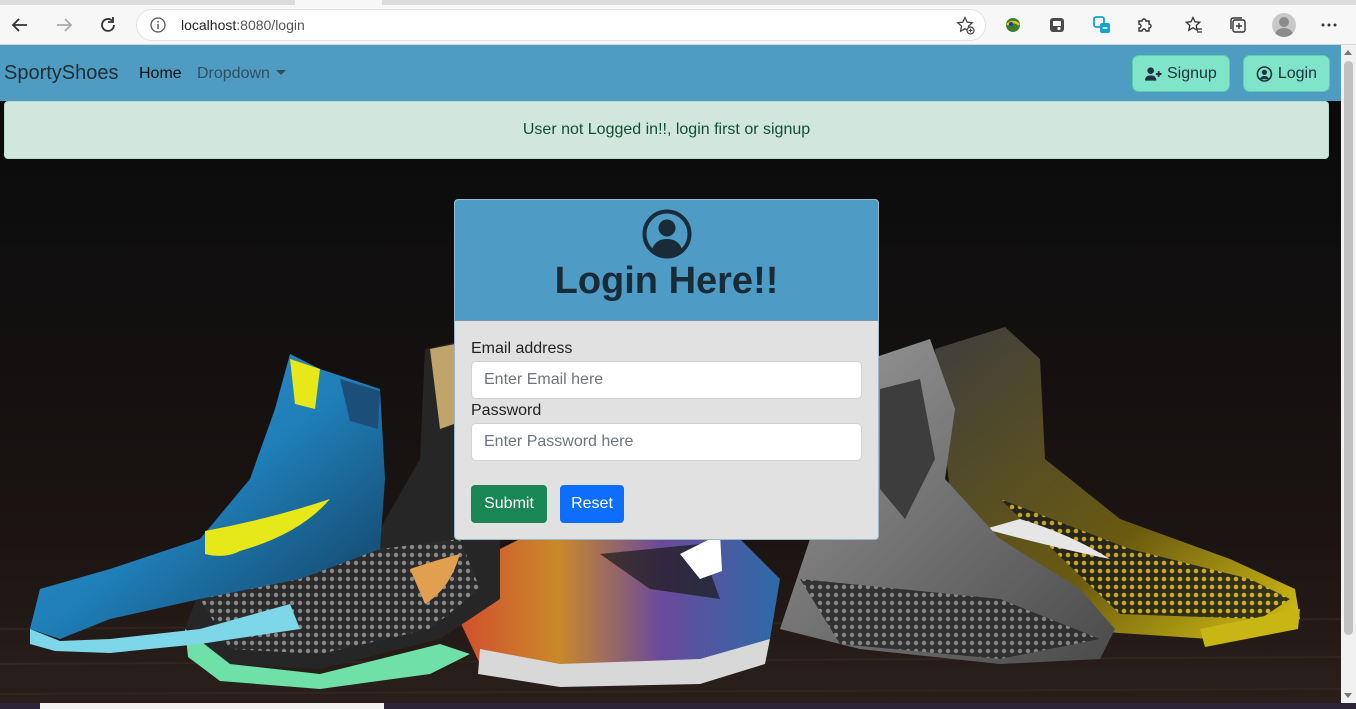  What do you see at coordinates (1238, 25) in the screenshot?
I see `collections-icon` at bounding box center [1238, 25].